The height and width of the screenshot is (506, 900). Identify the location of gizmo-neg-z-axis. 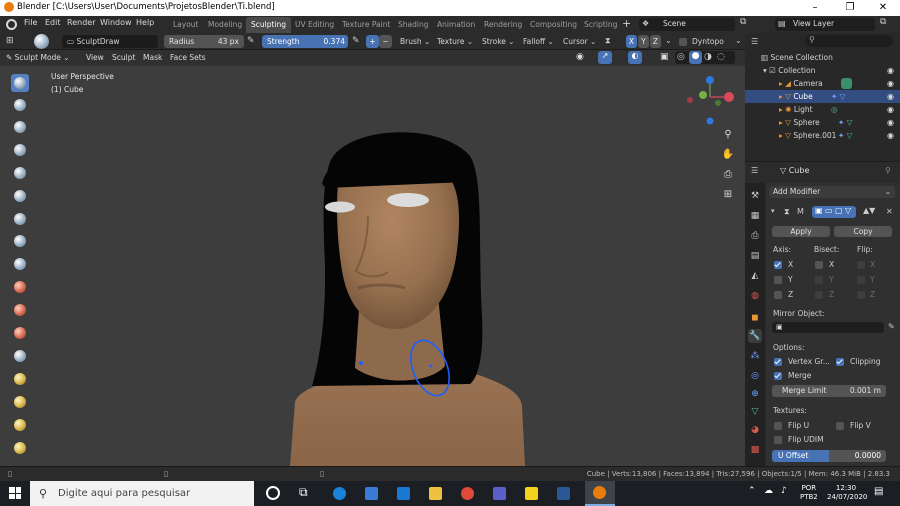
(710, 121).